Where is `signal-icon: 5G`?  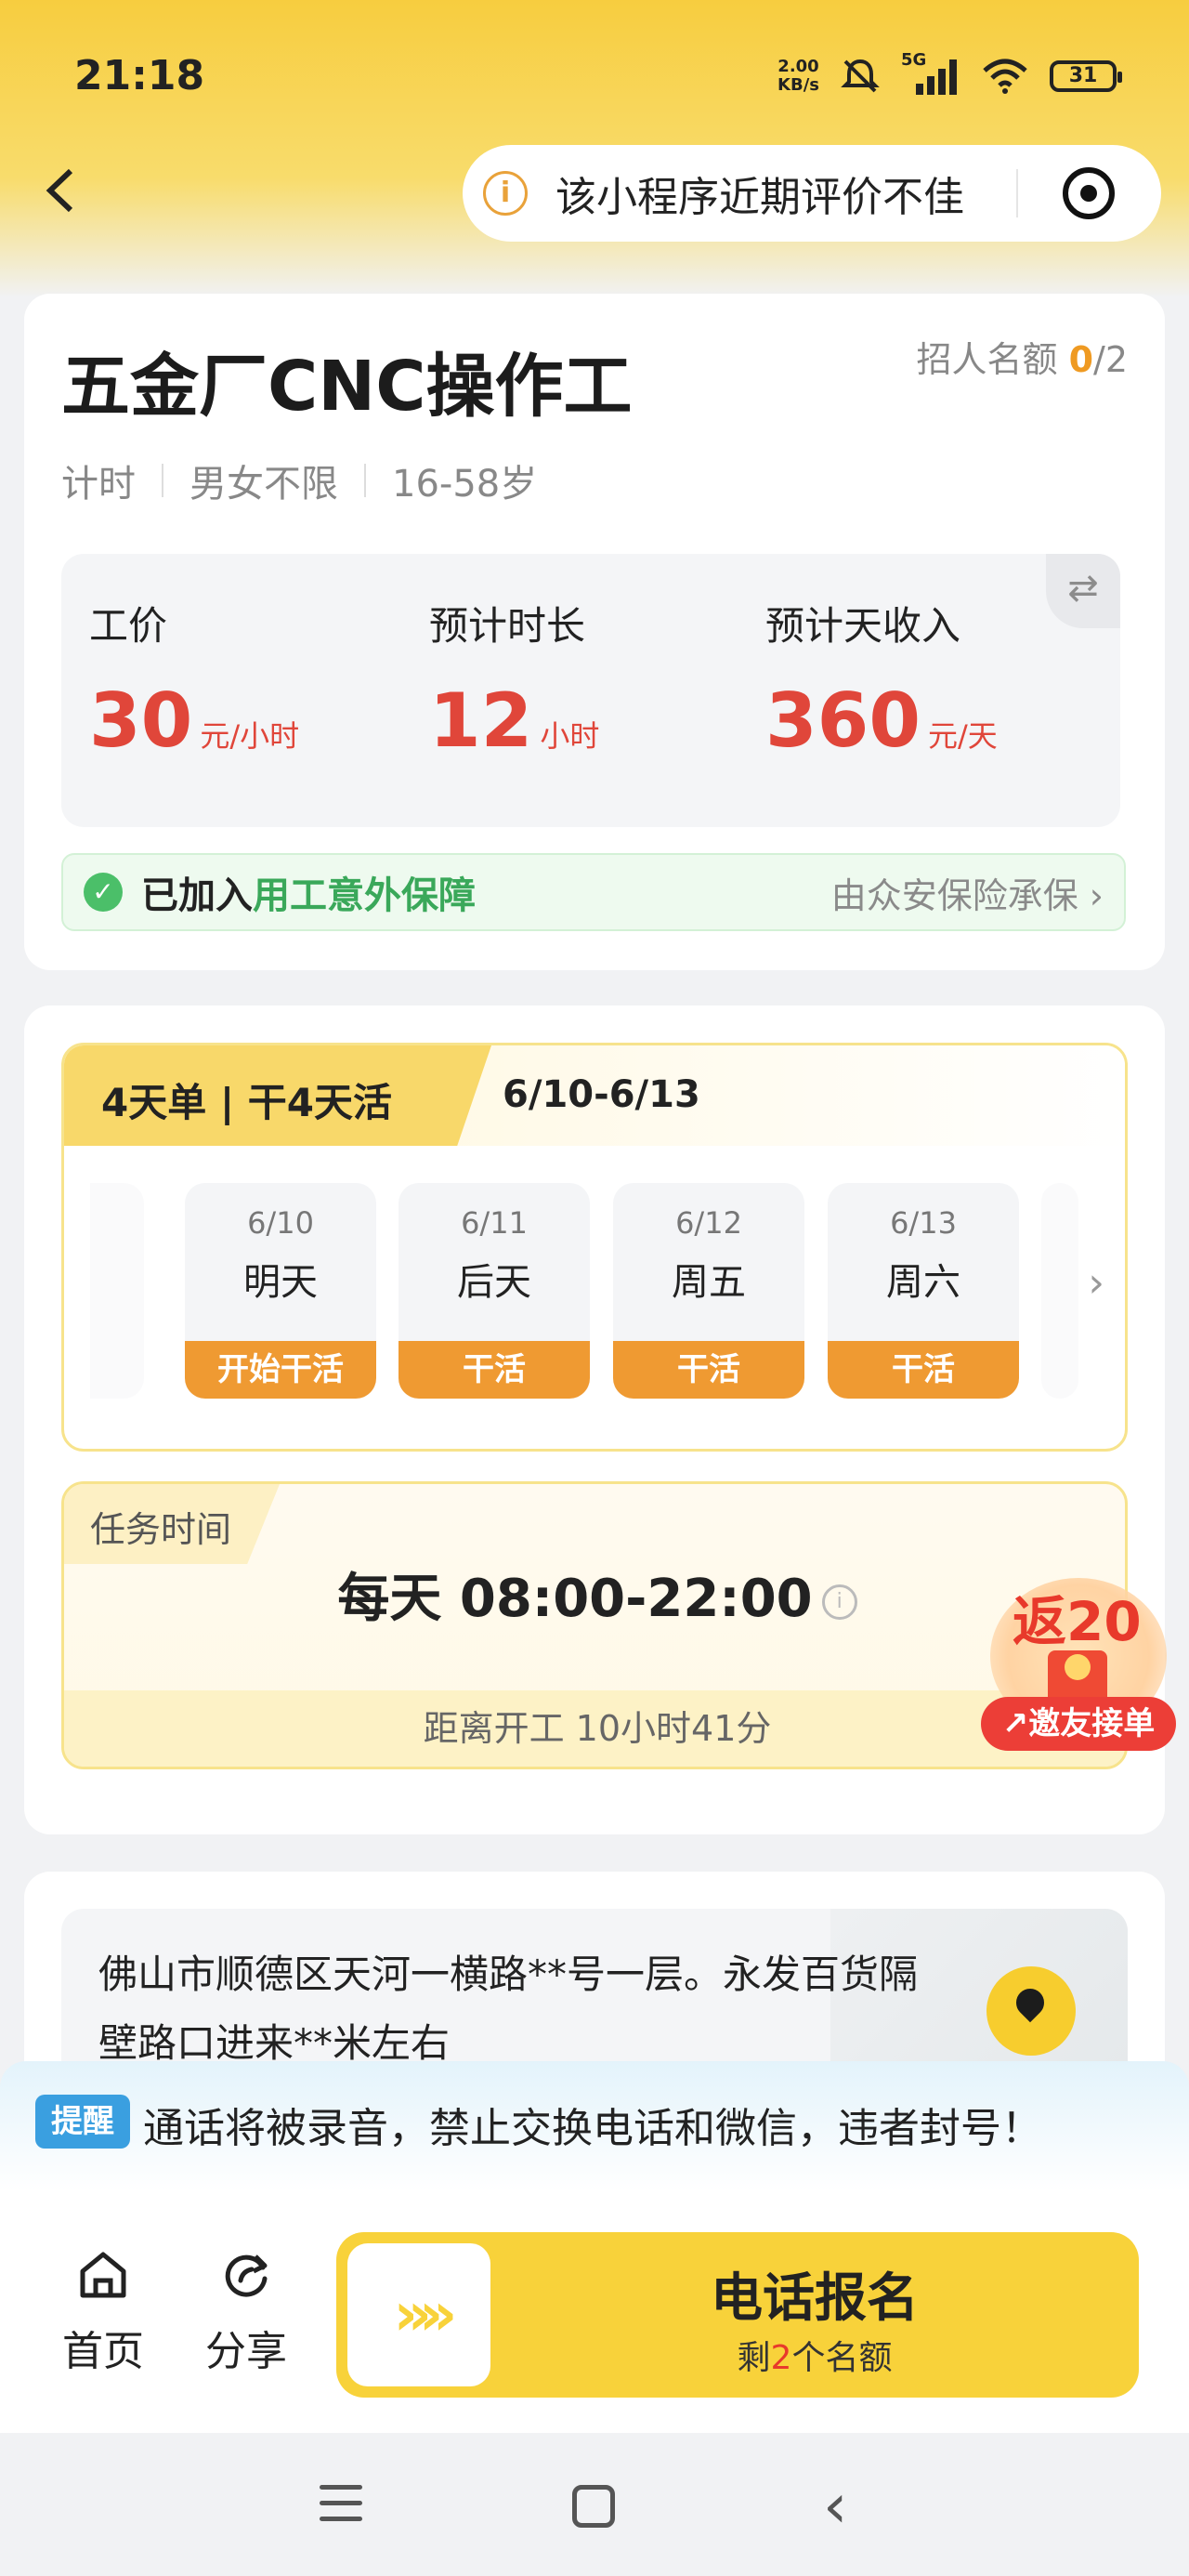
signal-icon: 5G is located at coordinates (930, 72).